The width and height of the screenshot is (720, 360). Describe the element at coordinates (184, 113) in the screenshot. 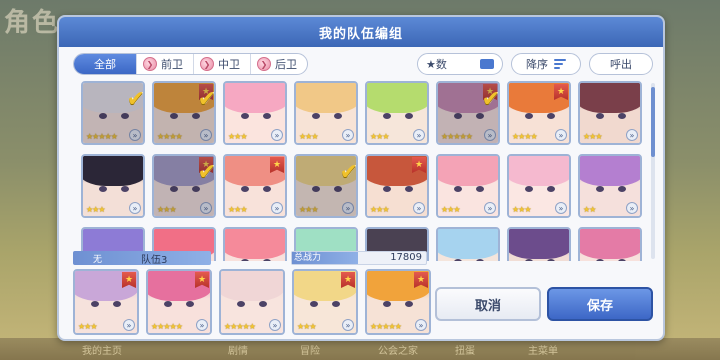

I see `character-card: ★★★★» ★ ✔` at that location.